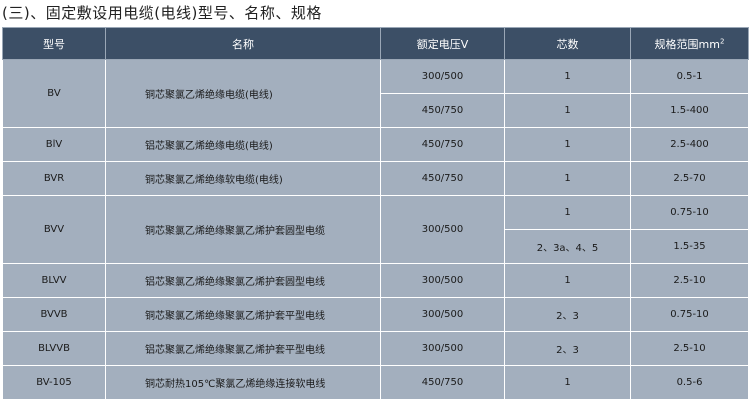 This screenshot has width=750, height=404. Describe the element at coordinates (243, 144) in the screenshot. I see `cell-name: 铝芯聚氯乙烯绝缘电缆(电线)` at that location.